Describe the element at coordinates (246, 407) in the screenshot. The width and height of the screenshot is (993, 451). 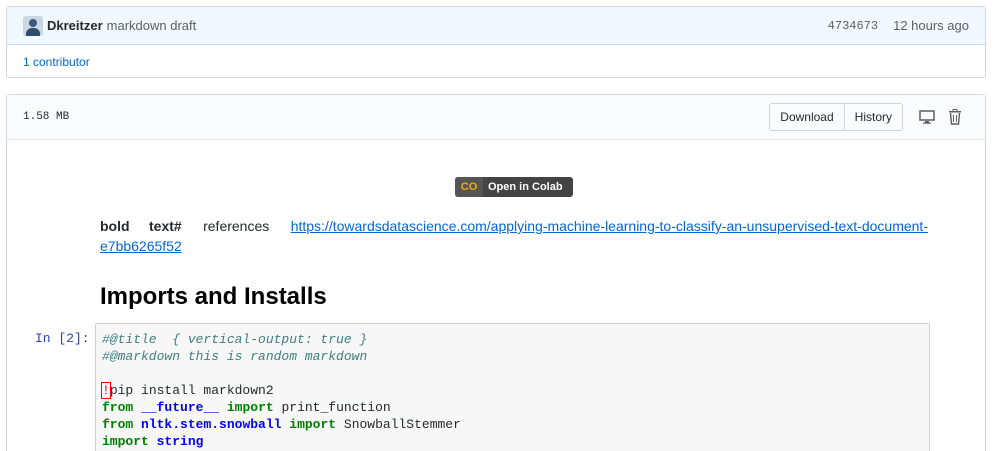
I see `code-line-future: from __future__ import print_function` at that location.